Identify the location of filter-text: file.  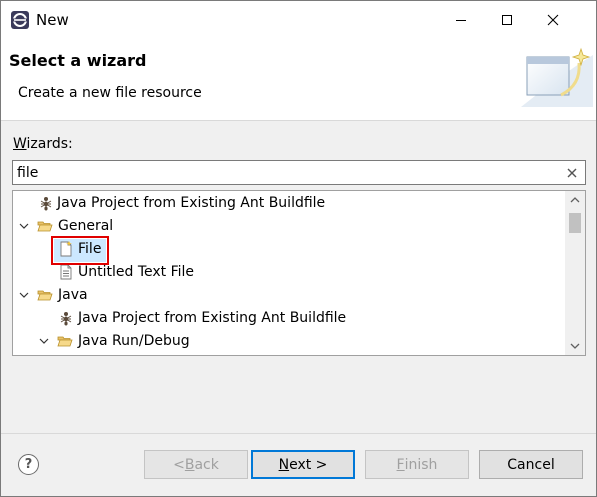
(27, 173).